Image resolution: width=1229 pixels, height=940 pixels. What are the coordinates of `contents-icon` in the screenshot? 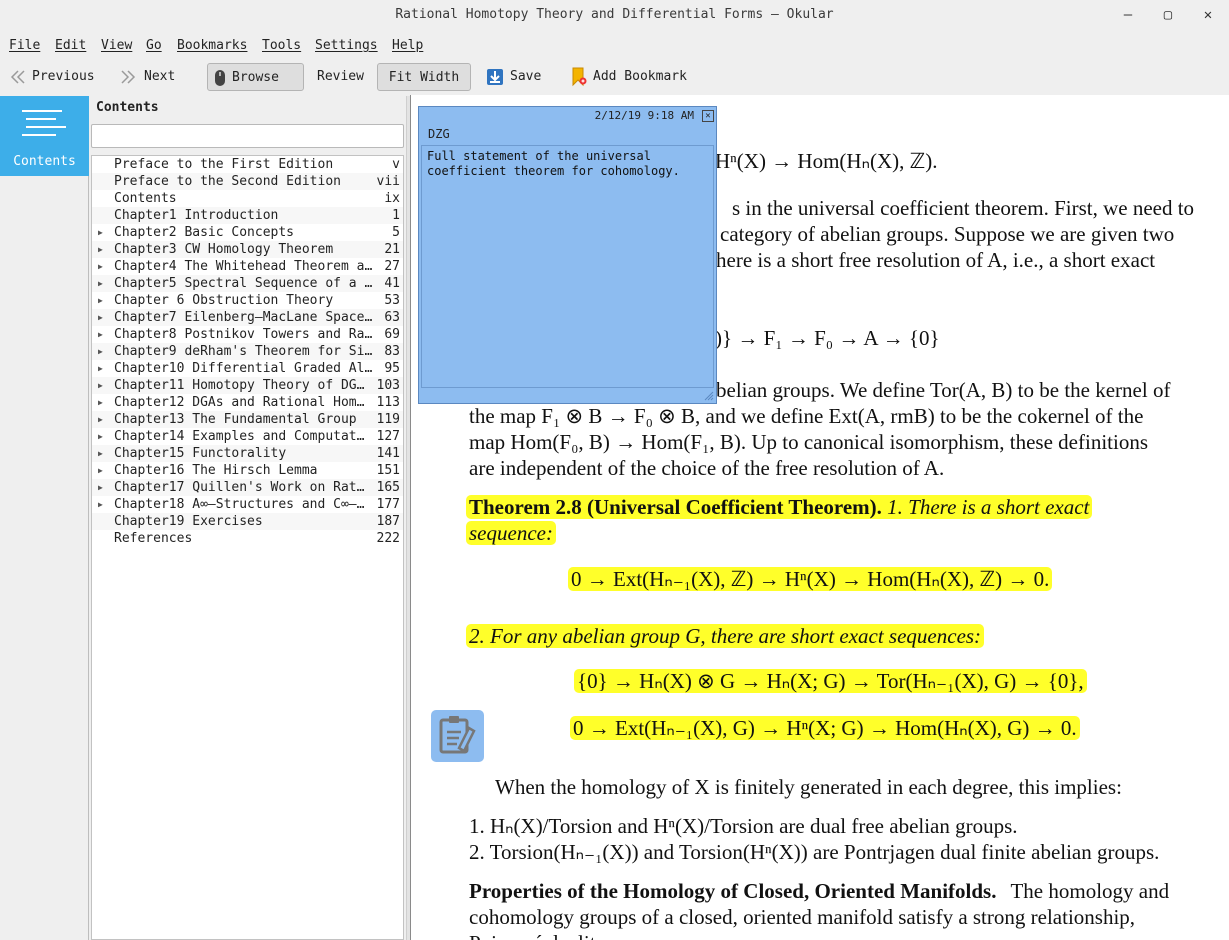 It's located at (44, 123).